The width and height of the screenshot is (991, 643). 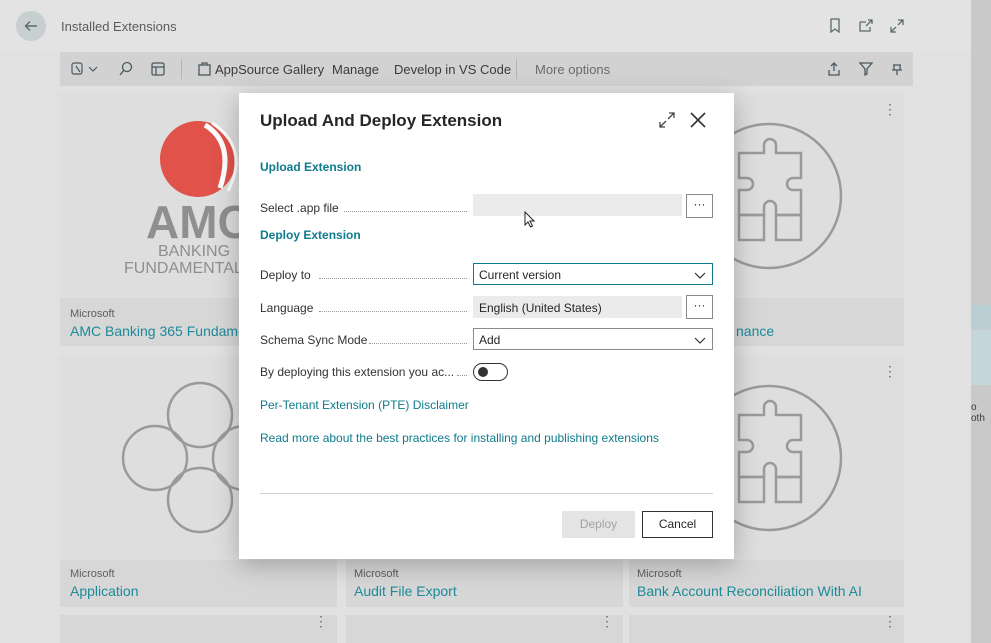 I want to click on cancel-button: Cancel, so click(x=677, y=524).